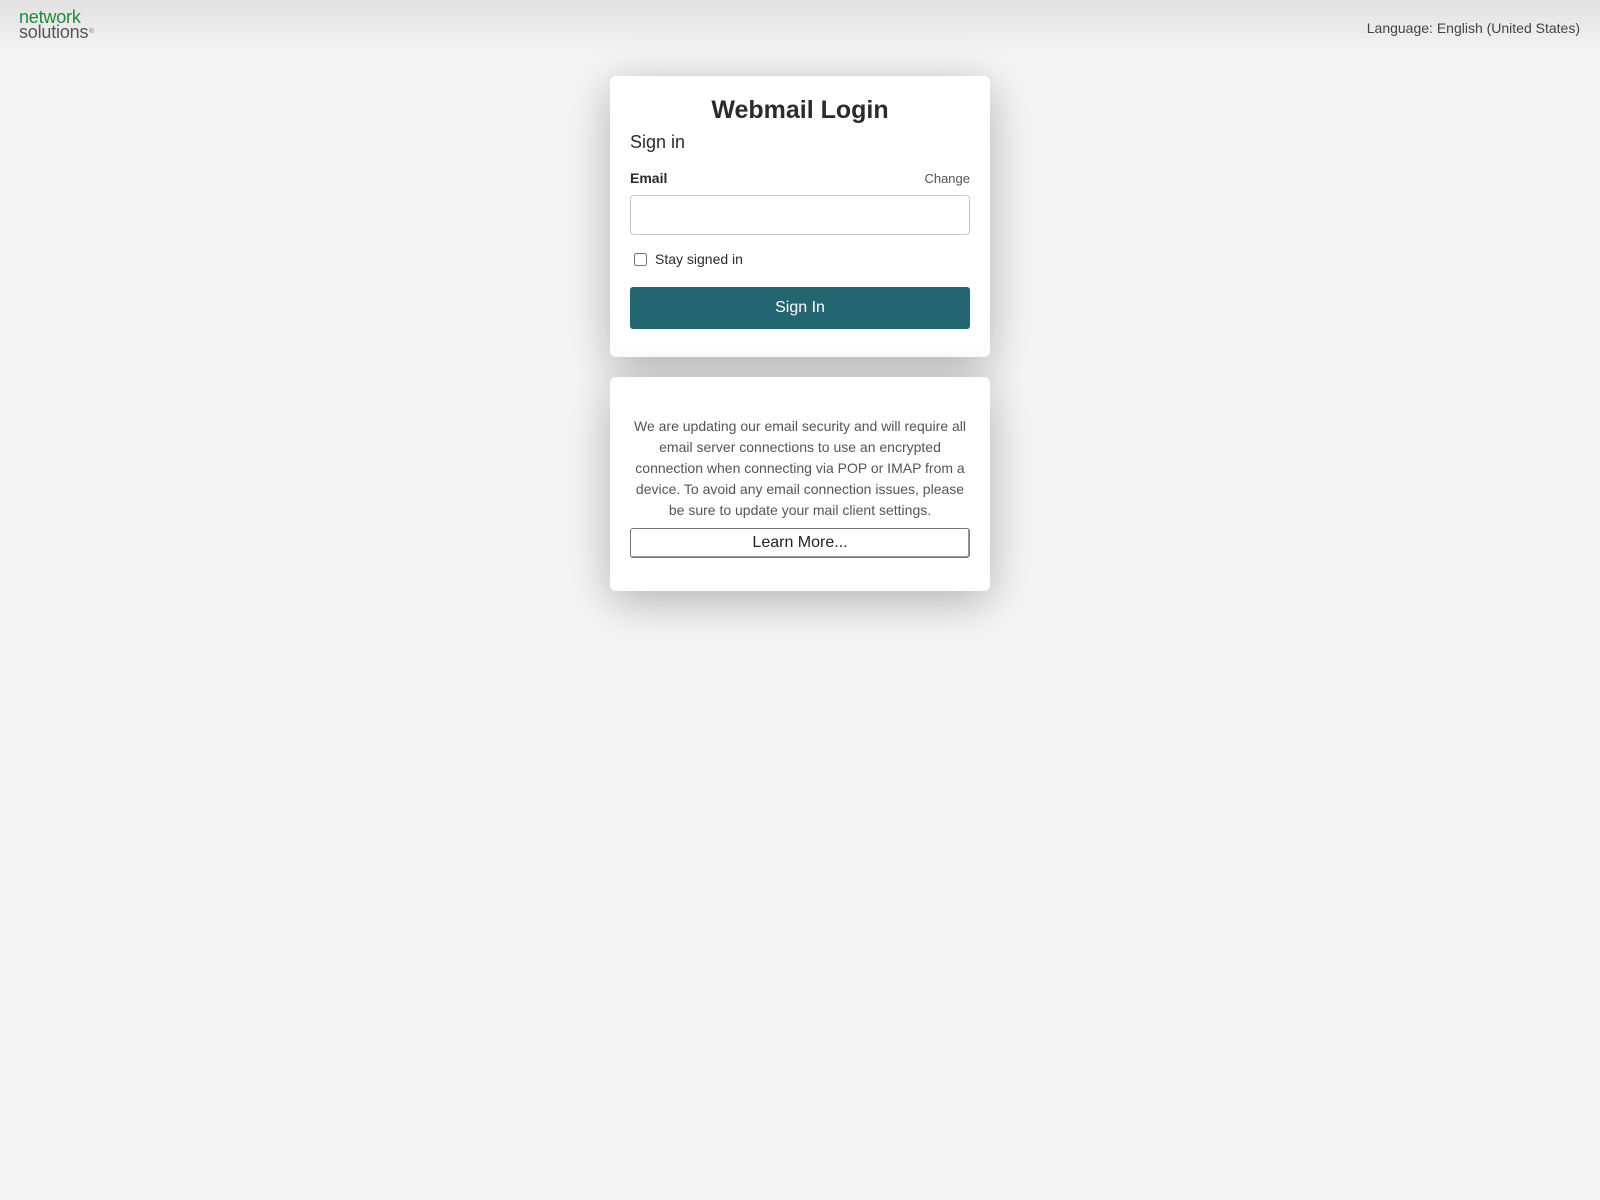 The height and width of the screenshot is (1200, 1600). I want to click on logo-line-solutions: solutions®, so click(56, 32).